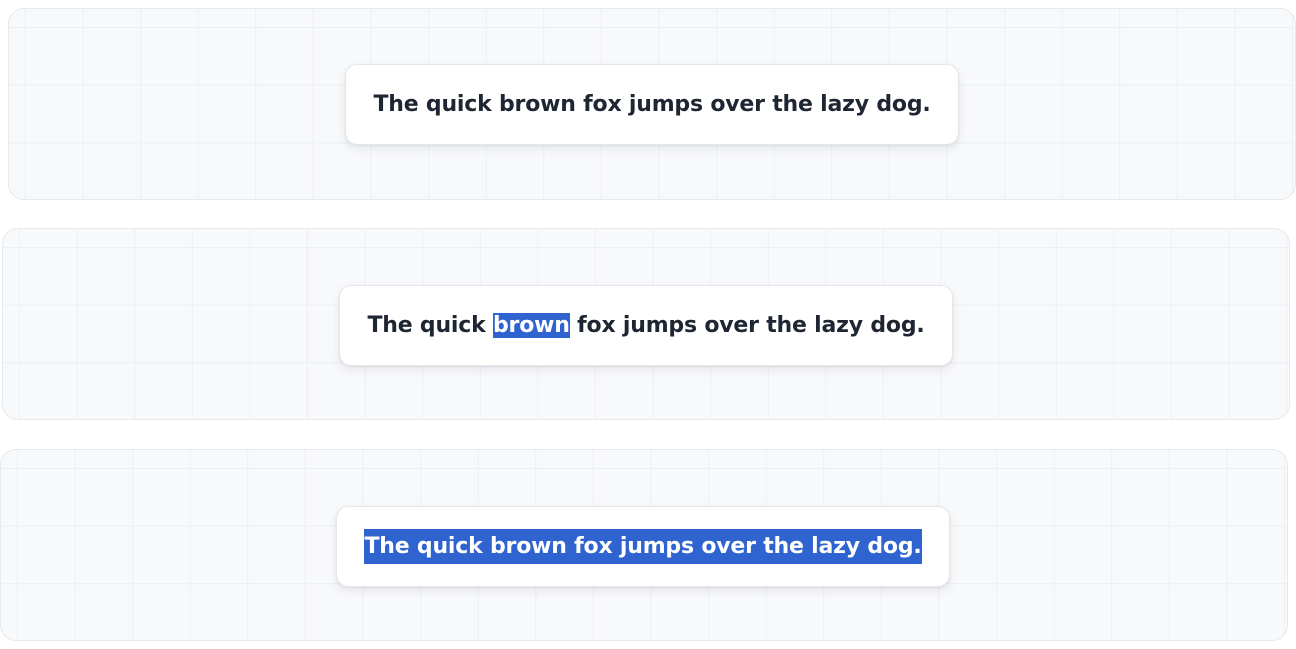 This screenshot has height=649, width=1296. What do you see at coordinates (747, 325) in the screenshot?
I see `text-after-selection: fox jumps over the lazy dog.` at bounding box center [747, 325].